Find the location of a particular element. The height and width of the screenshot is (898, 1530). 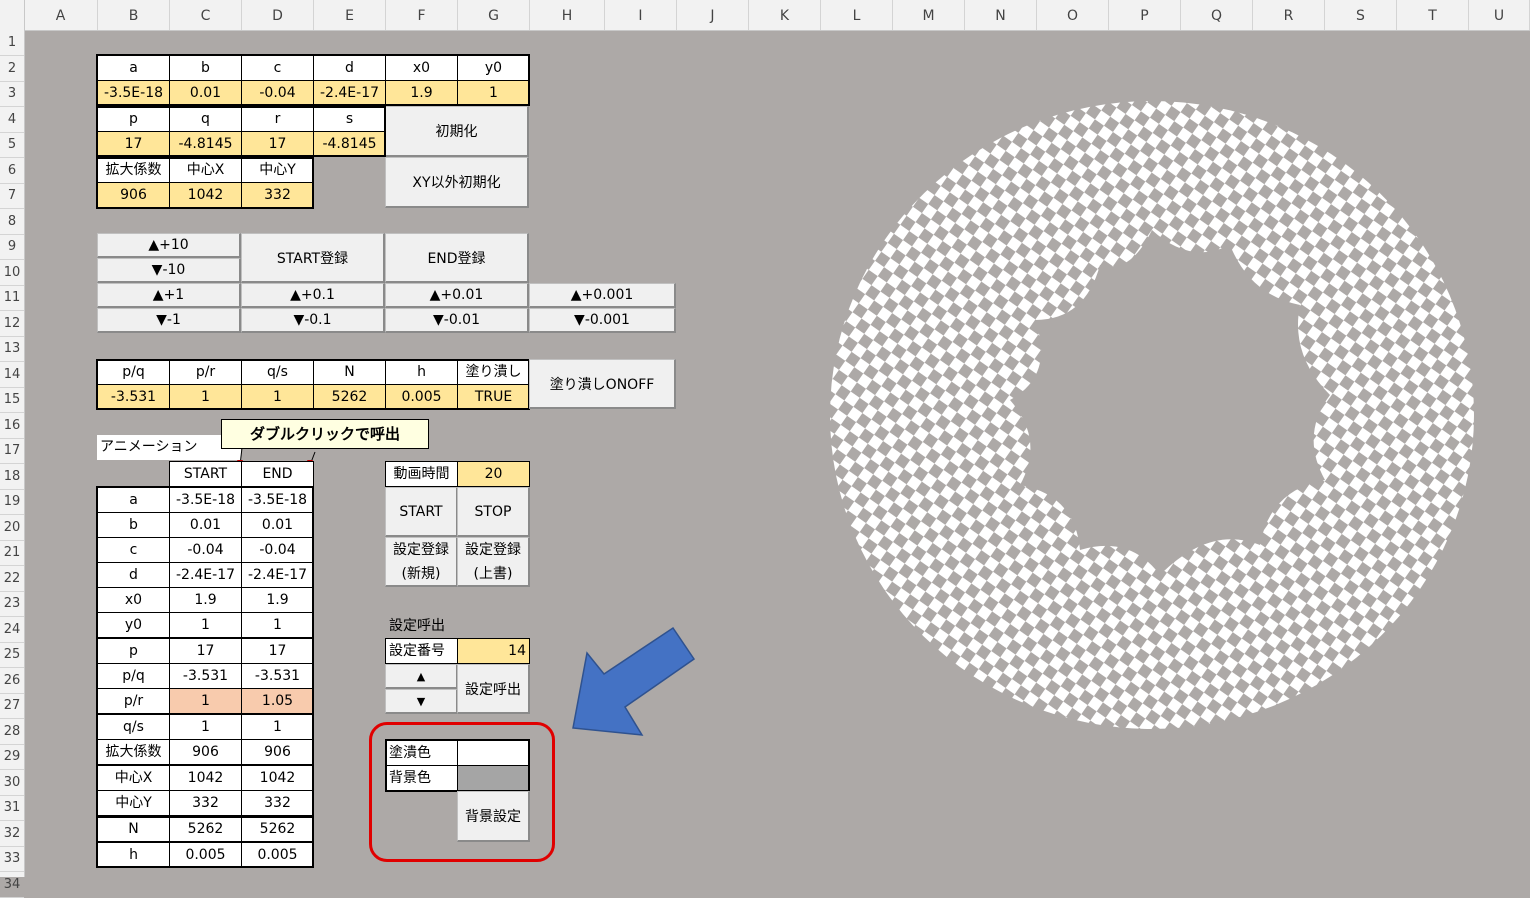

param2-value-2: 17 is located at coordinates (277, 144).